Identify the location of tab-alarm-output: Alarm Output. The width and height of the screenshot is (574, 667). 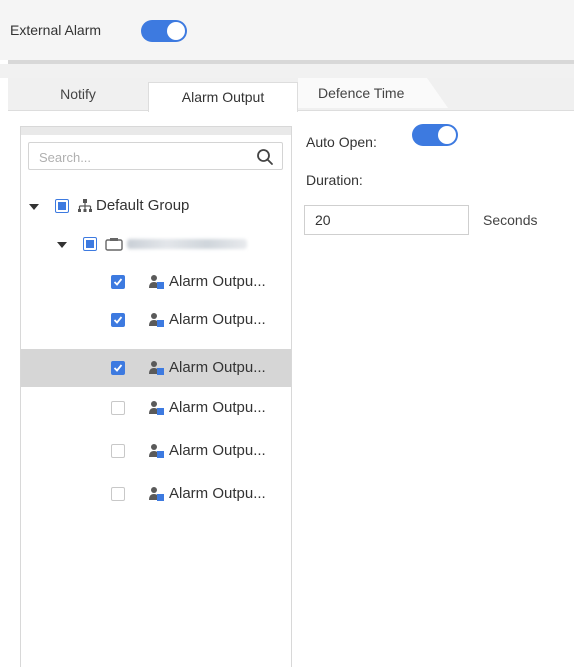
(223, 97).